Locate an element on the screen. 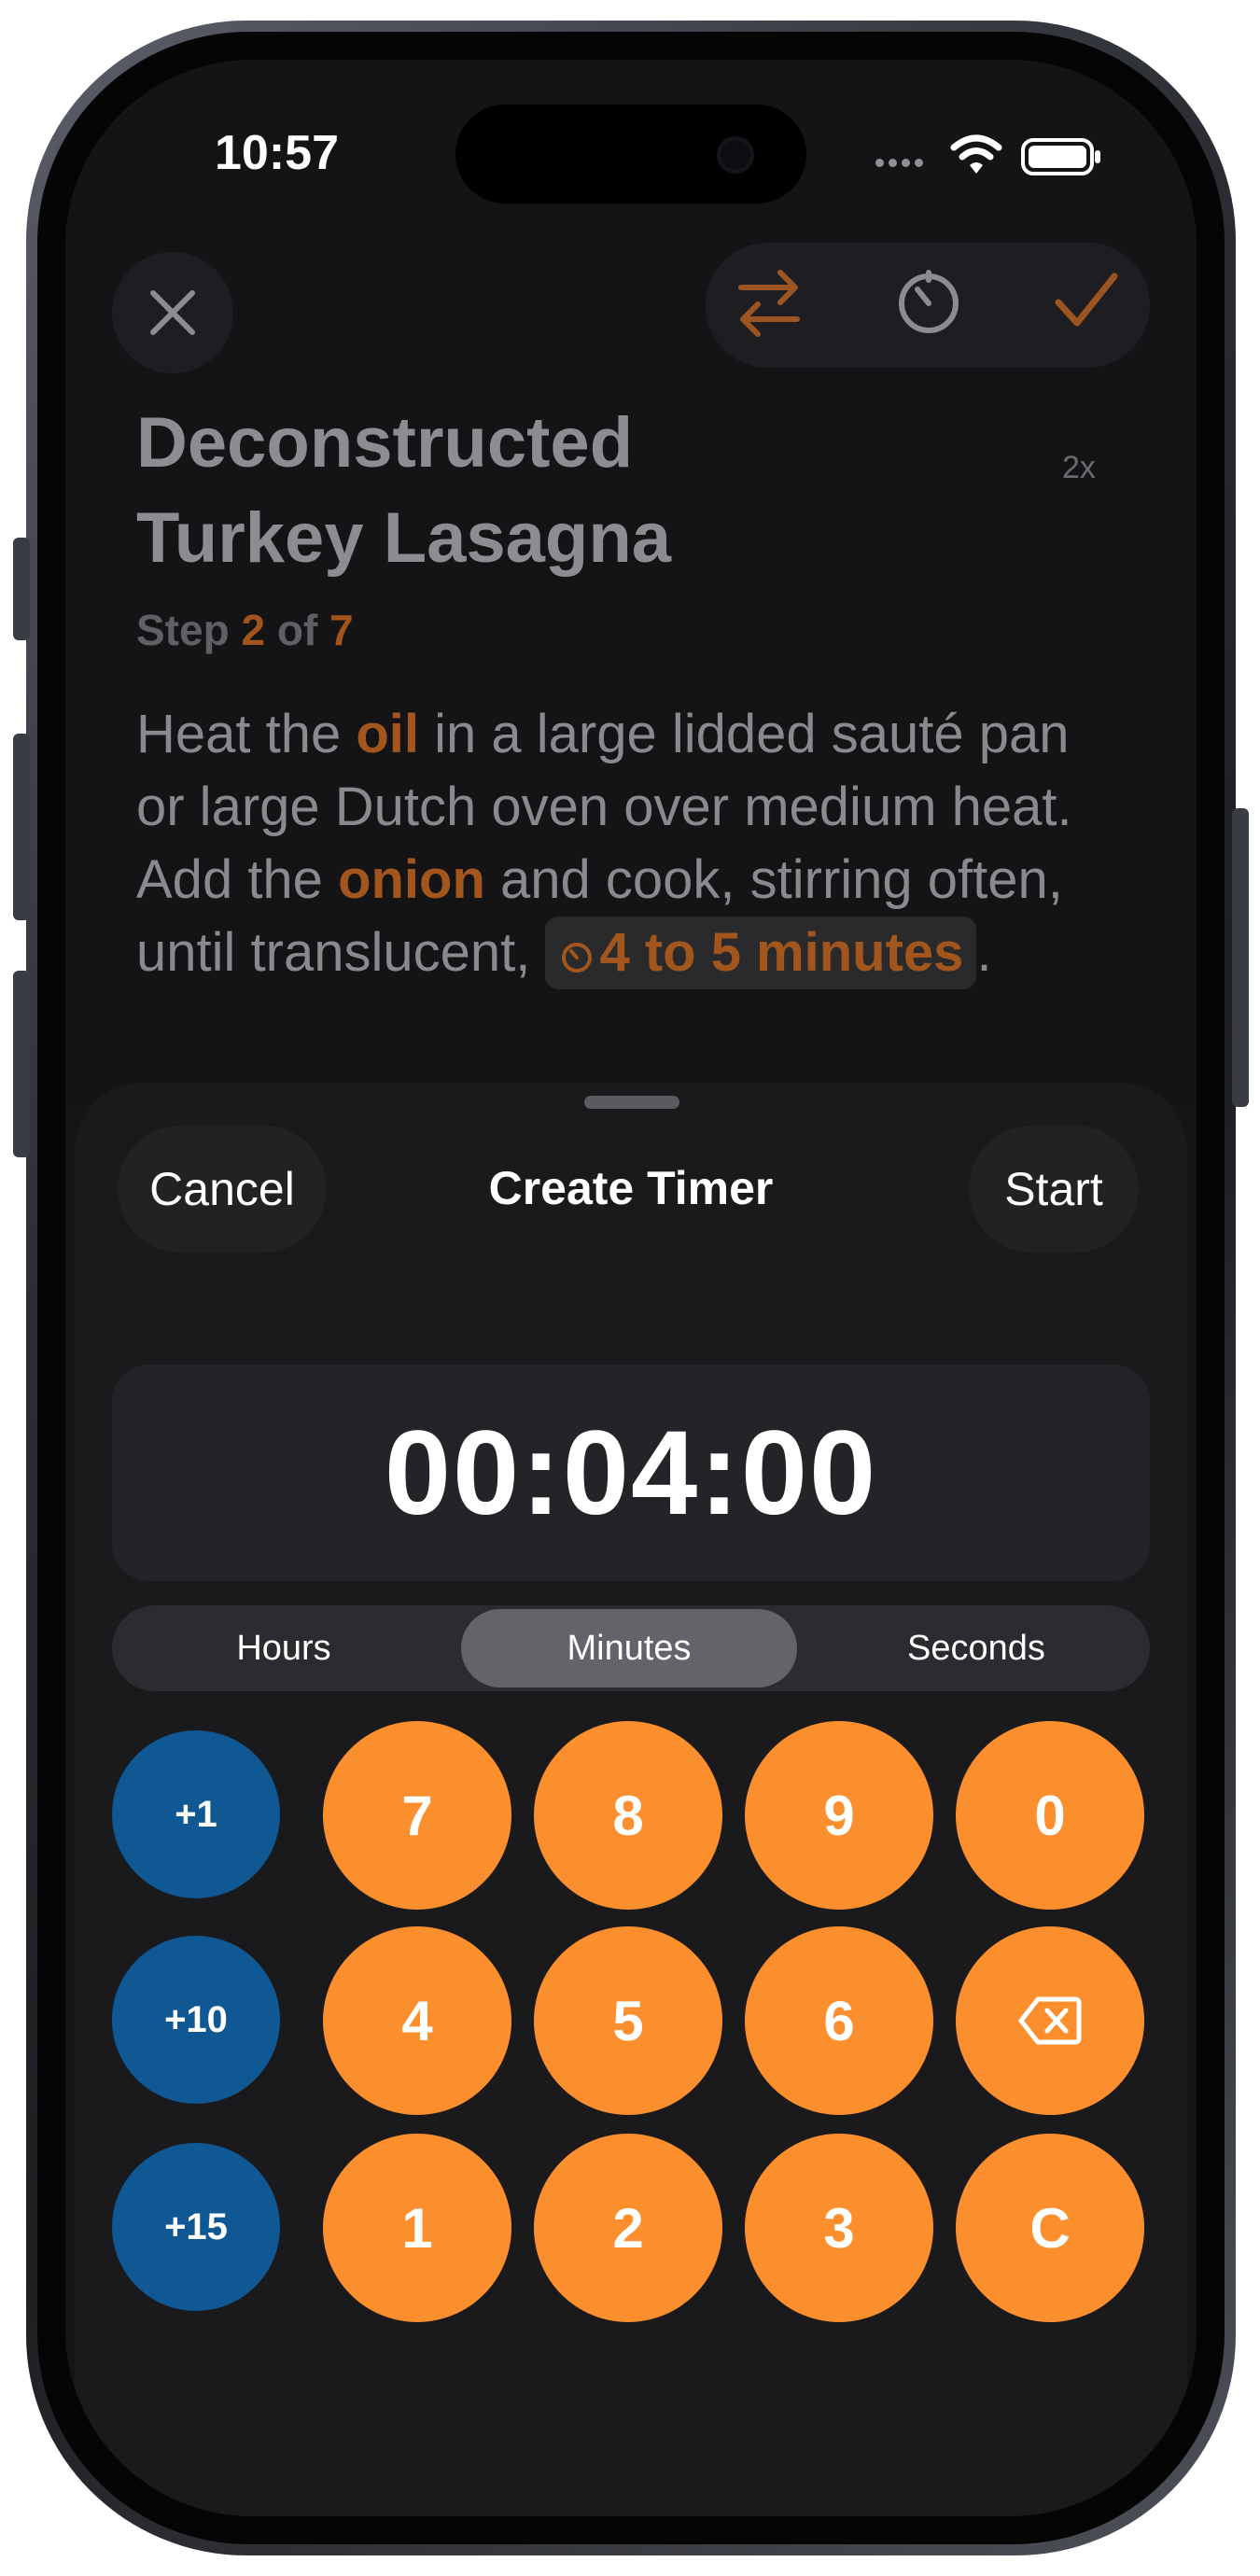 The height and width of the screenshot is (2576, 1260). timer-chip-label: 4 to 5 minutes is located at coordinates (781, 952).